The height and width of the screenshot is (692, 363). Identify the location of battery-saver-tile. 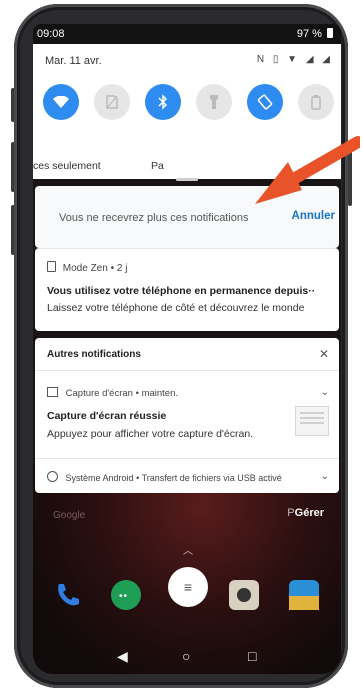
(316, 102).